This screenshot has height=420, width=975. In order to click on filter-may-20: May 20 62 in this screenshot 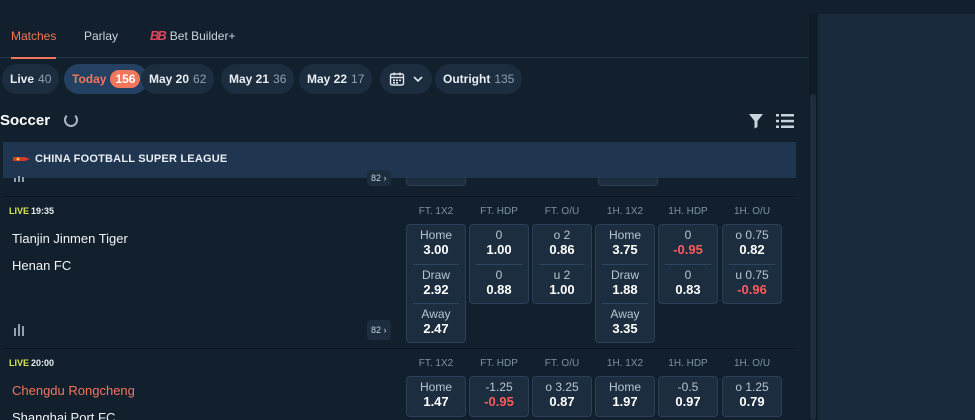, I will do `click(178, 79)`.